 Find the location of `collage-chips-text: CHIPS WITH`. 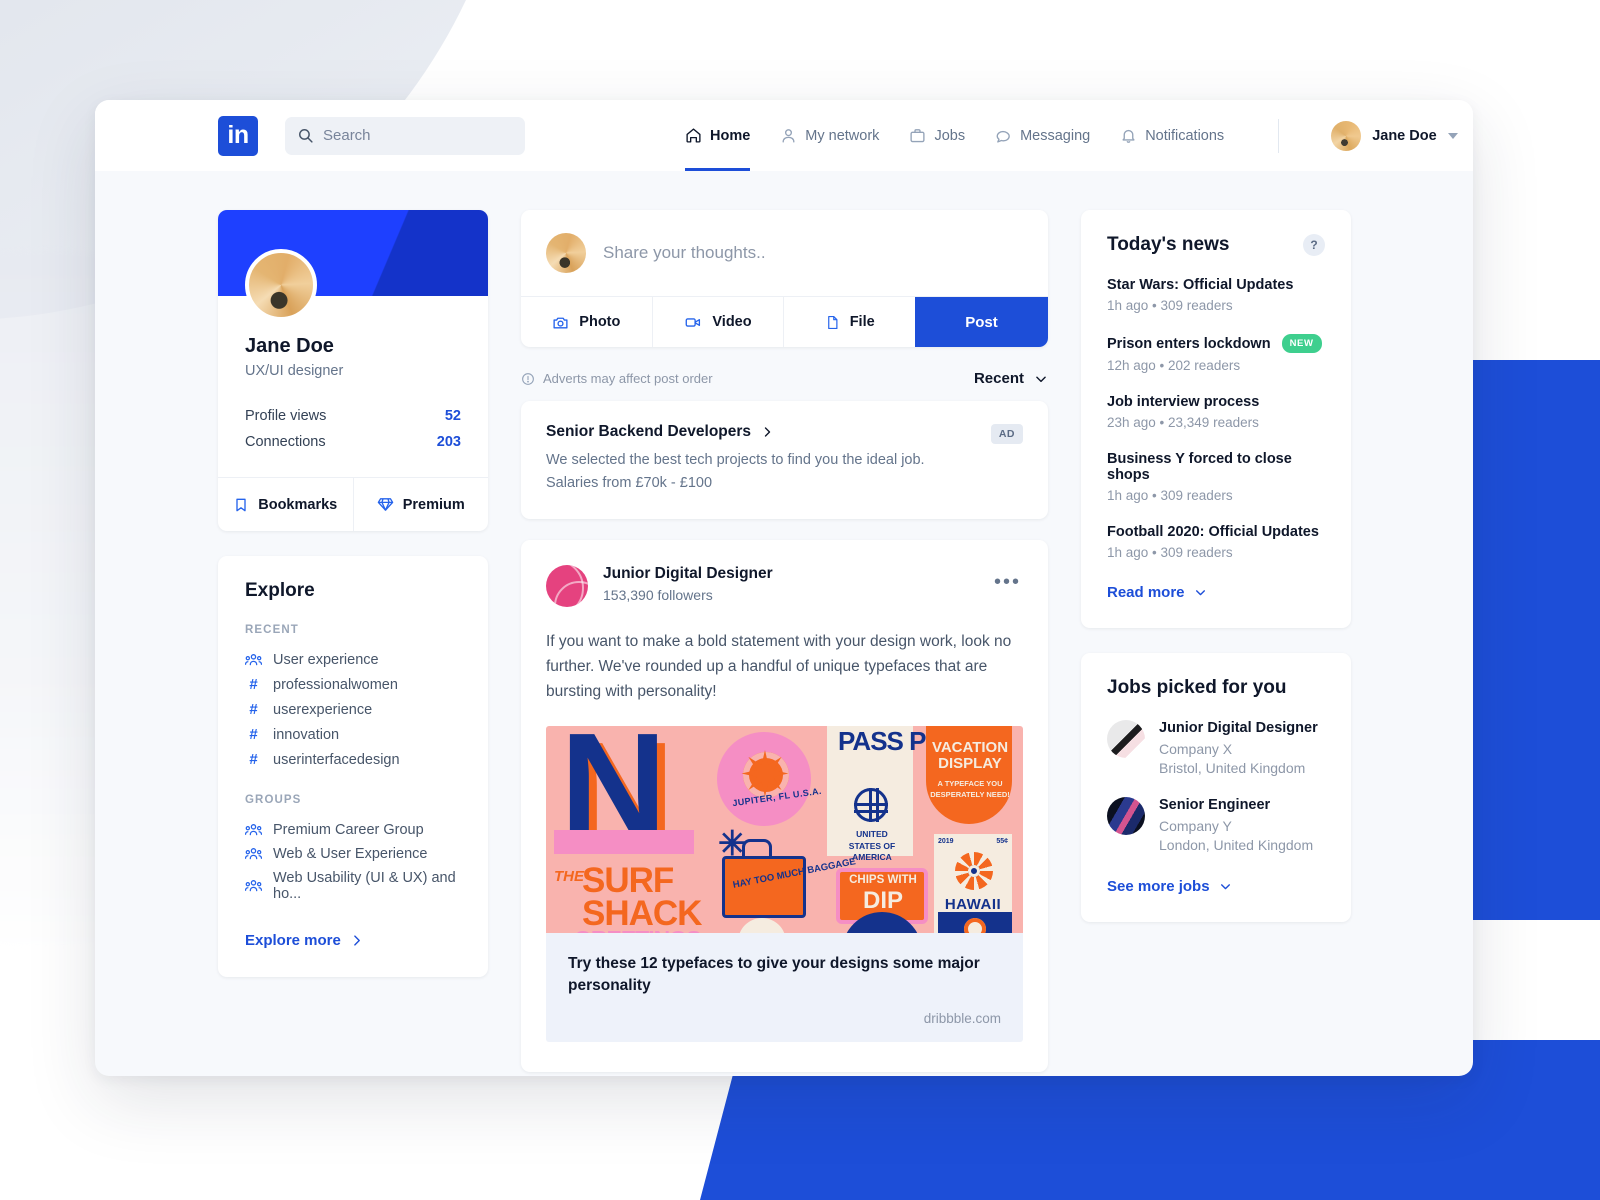

collage-chips-text: CHIPS WITH is located at coordinates (883, 880).